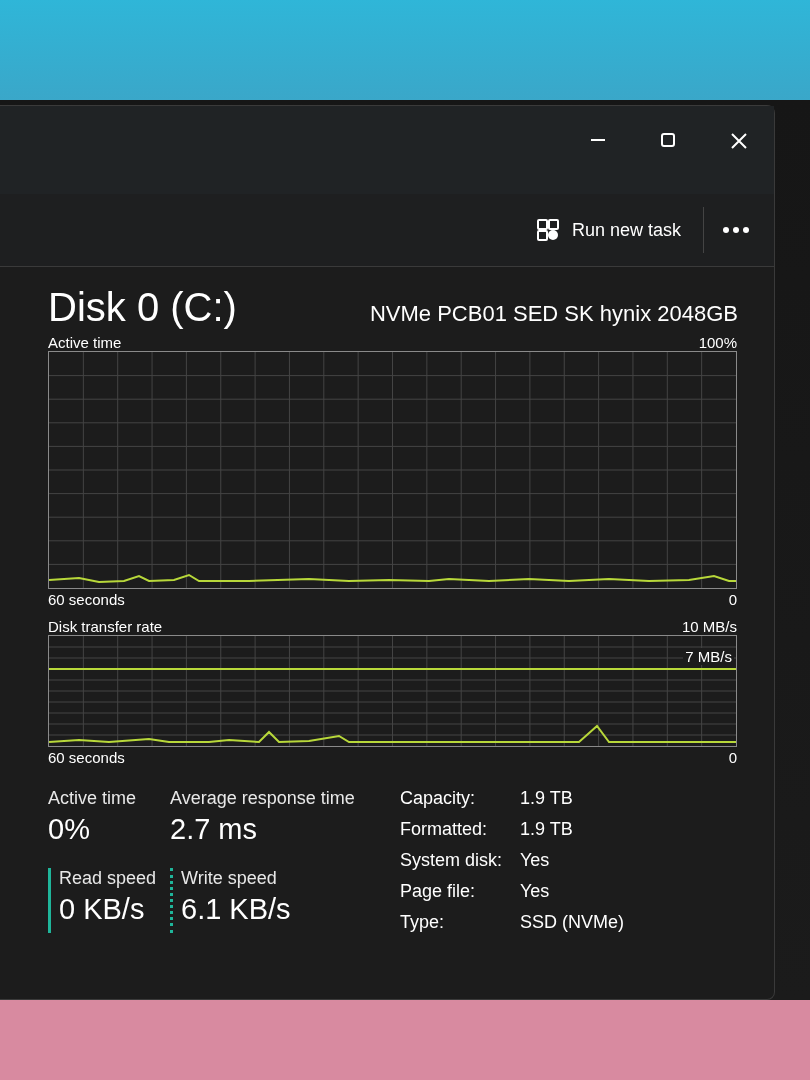 This screenshot has height=1080, width=810. What do you see at coordinates (438, 798) in the screenshot?
I see `property-label: Capacity:` at bounding box center [438, 798].